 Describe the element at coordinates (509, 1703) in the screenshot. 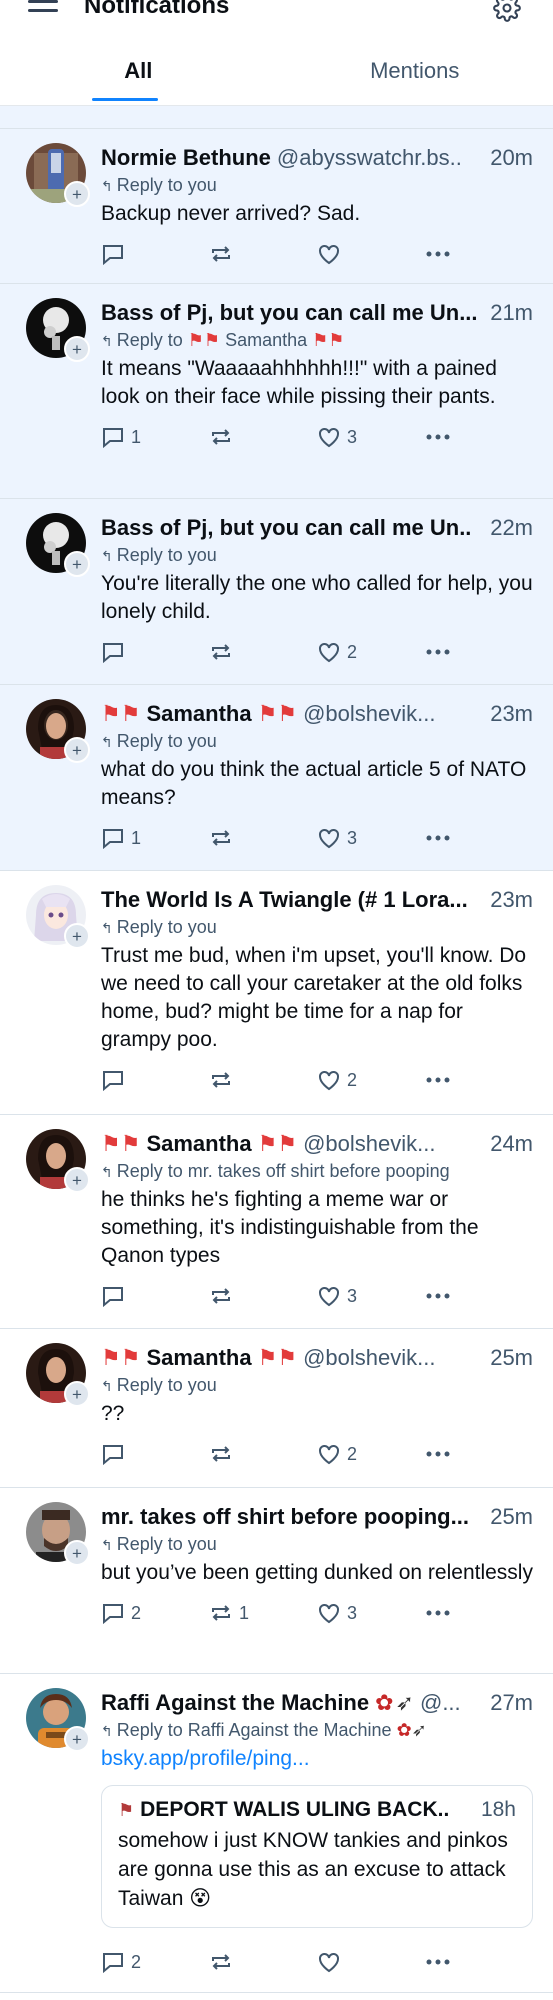

I see `timestamp: 27m` at that location.